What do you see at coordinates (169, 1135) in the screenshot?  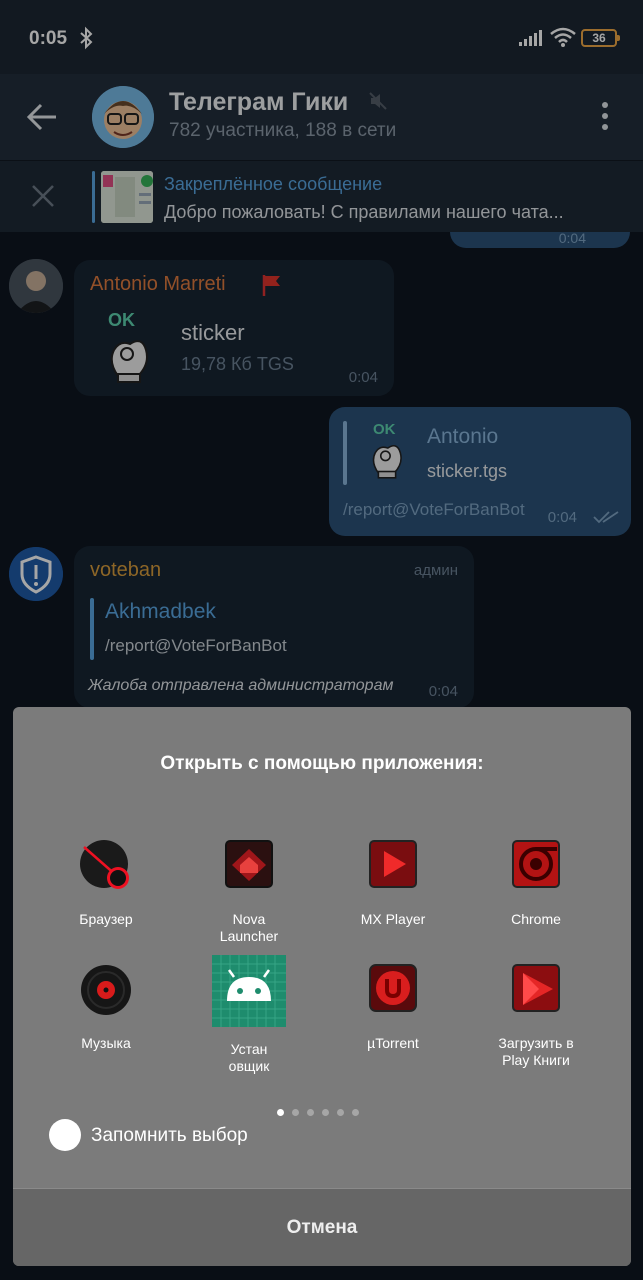 I see `remember-label: Запомнить выбор` at bounding box center [169, 1135].